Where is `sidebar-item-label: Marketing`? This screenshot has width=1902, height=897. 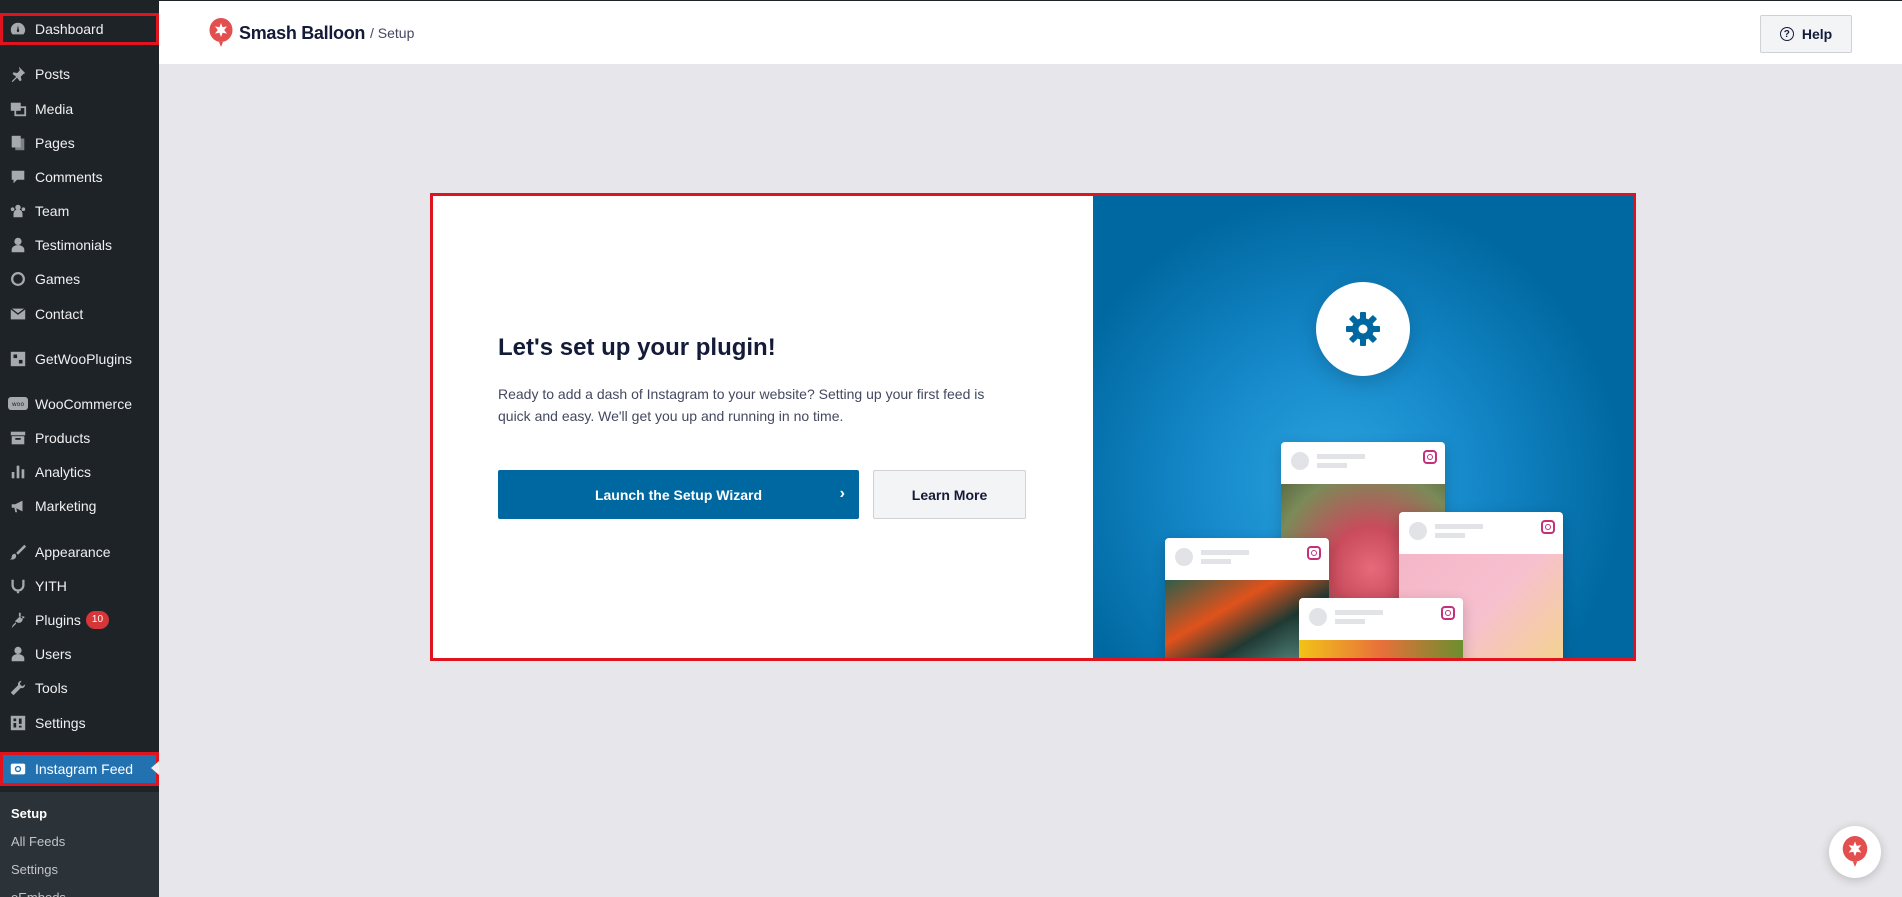 sidebar-item-label: Marketing is located at coordinates (66, 506).